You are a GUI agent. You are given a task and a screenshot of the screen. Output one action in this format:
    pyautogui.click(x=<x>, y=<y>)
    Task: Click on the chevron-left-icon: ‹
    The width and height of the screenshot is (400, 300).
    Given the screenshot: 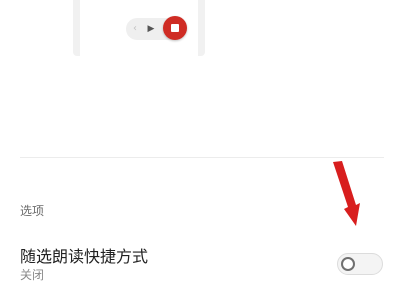 What is the action you would take?
    pyautogui.click(x=135, y=28)
    